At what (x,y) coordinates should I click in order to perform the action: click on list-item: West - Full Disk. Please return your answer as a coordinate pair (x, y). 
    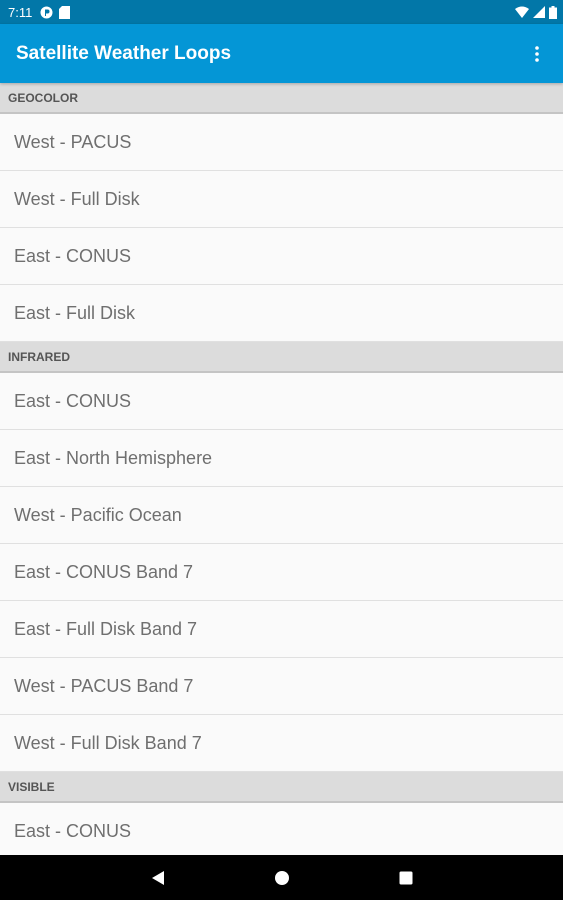
    Looking at the image, I should click on (281, 199).